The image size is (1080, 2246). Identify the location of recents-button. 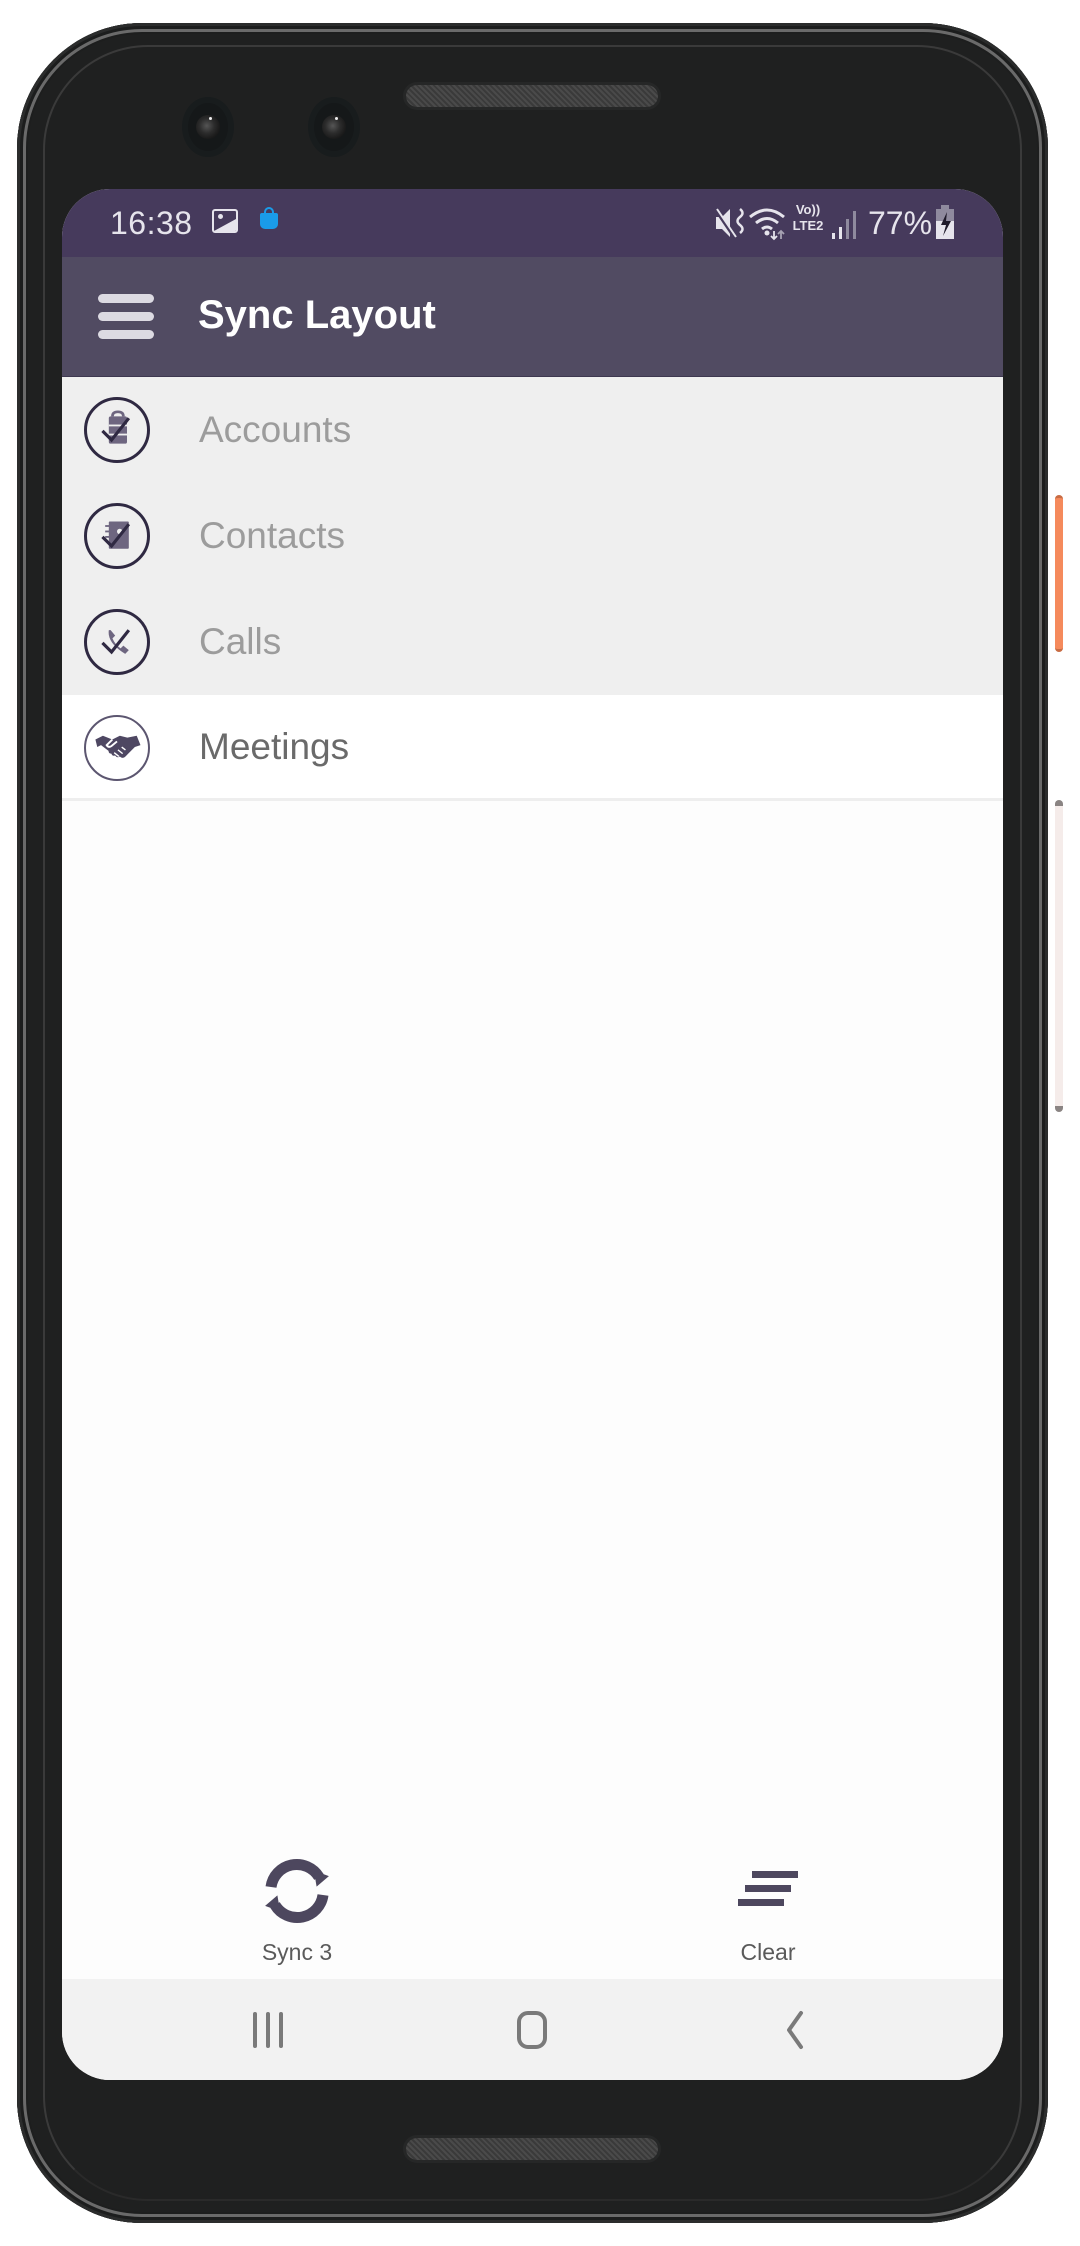
(268, 2029).